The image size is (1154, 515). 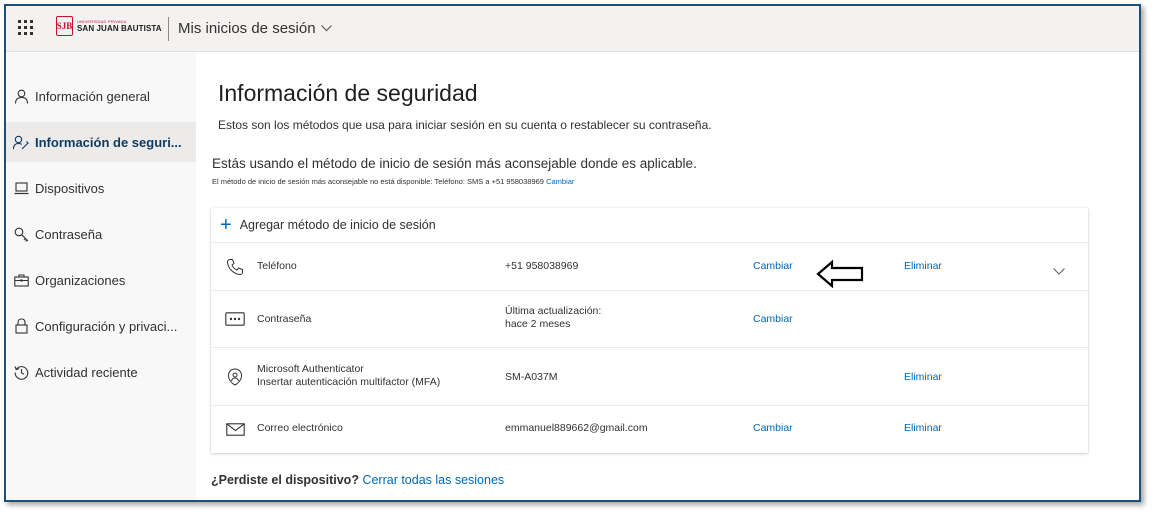 I want to click on sidebar-item-label: Actividad reciente, so click(x=86, y=372).